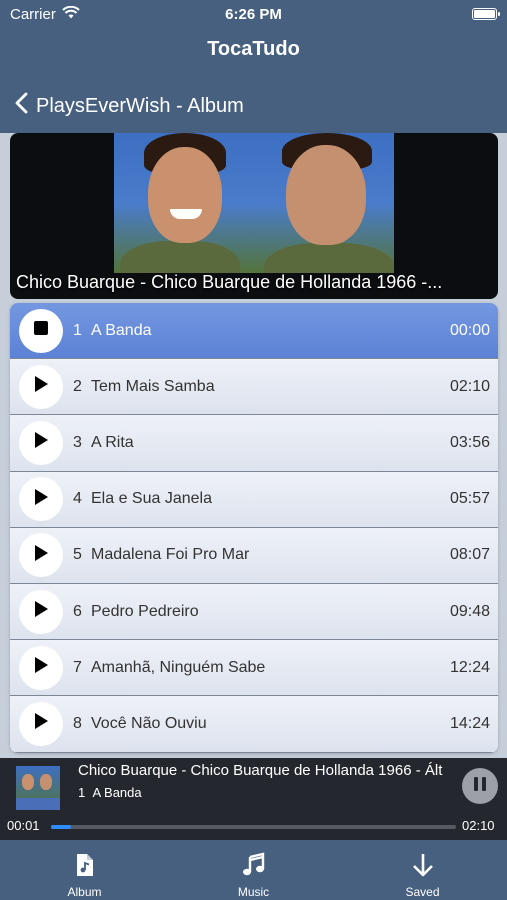 The image size is (507, 900). I want to click on track-time: 00:00, so click(469, 330).